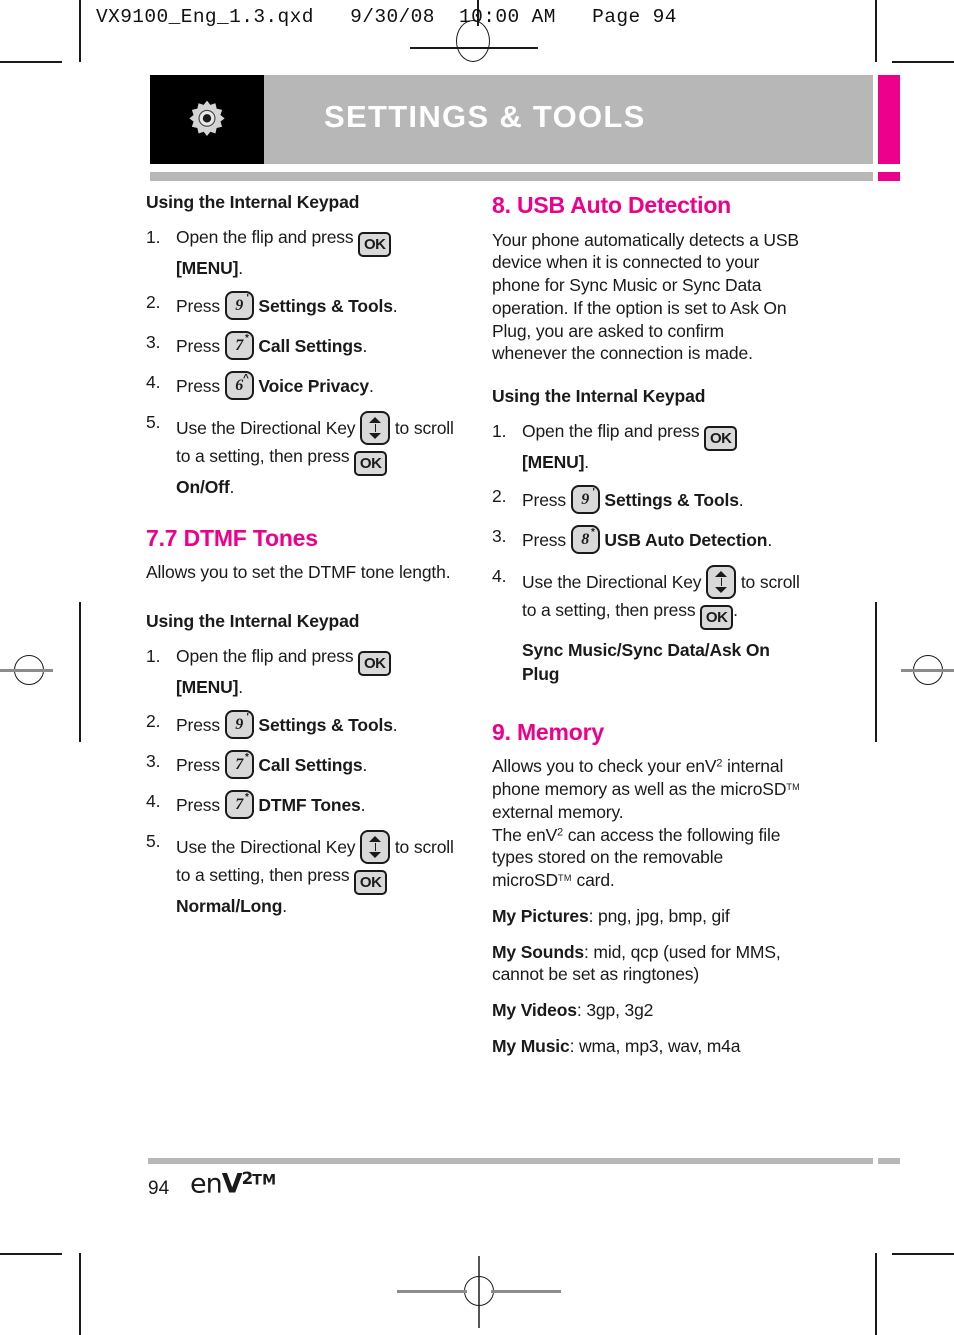 The width and height of the screenshot is (954, 1335). I want to click on section-heading-usb: 8. USB Auto Detection, so click(612, 205).